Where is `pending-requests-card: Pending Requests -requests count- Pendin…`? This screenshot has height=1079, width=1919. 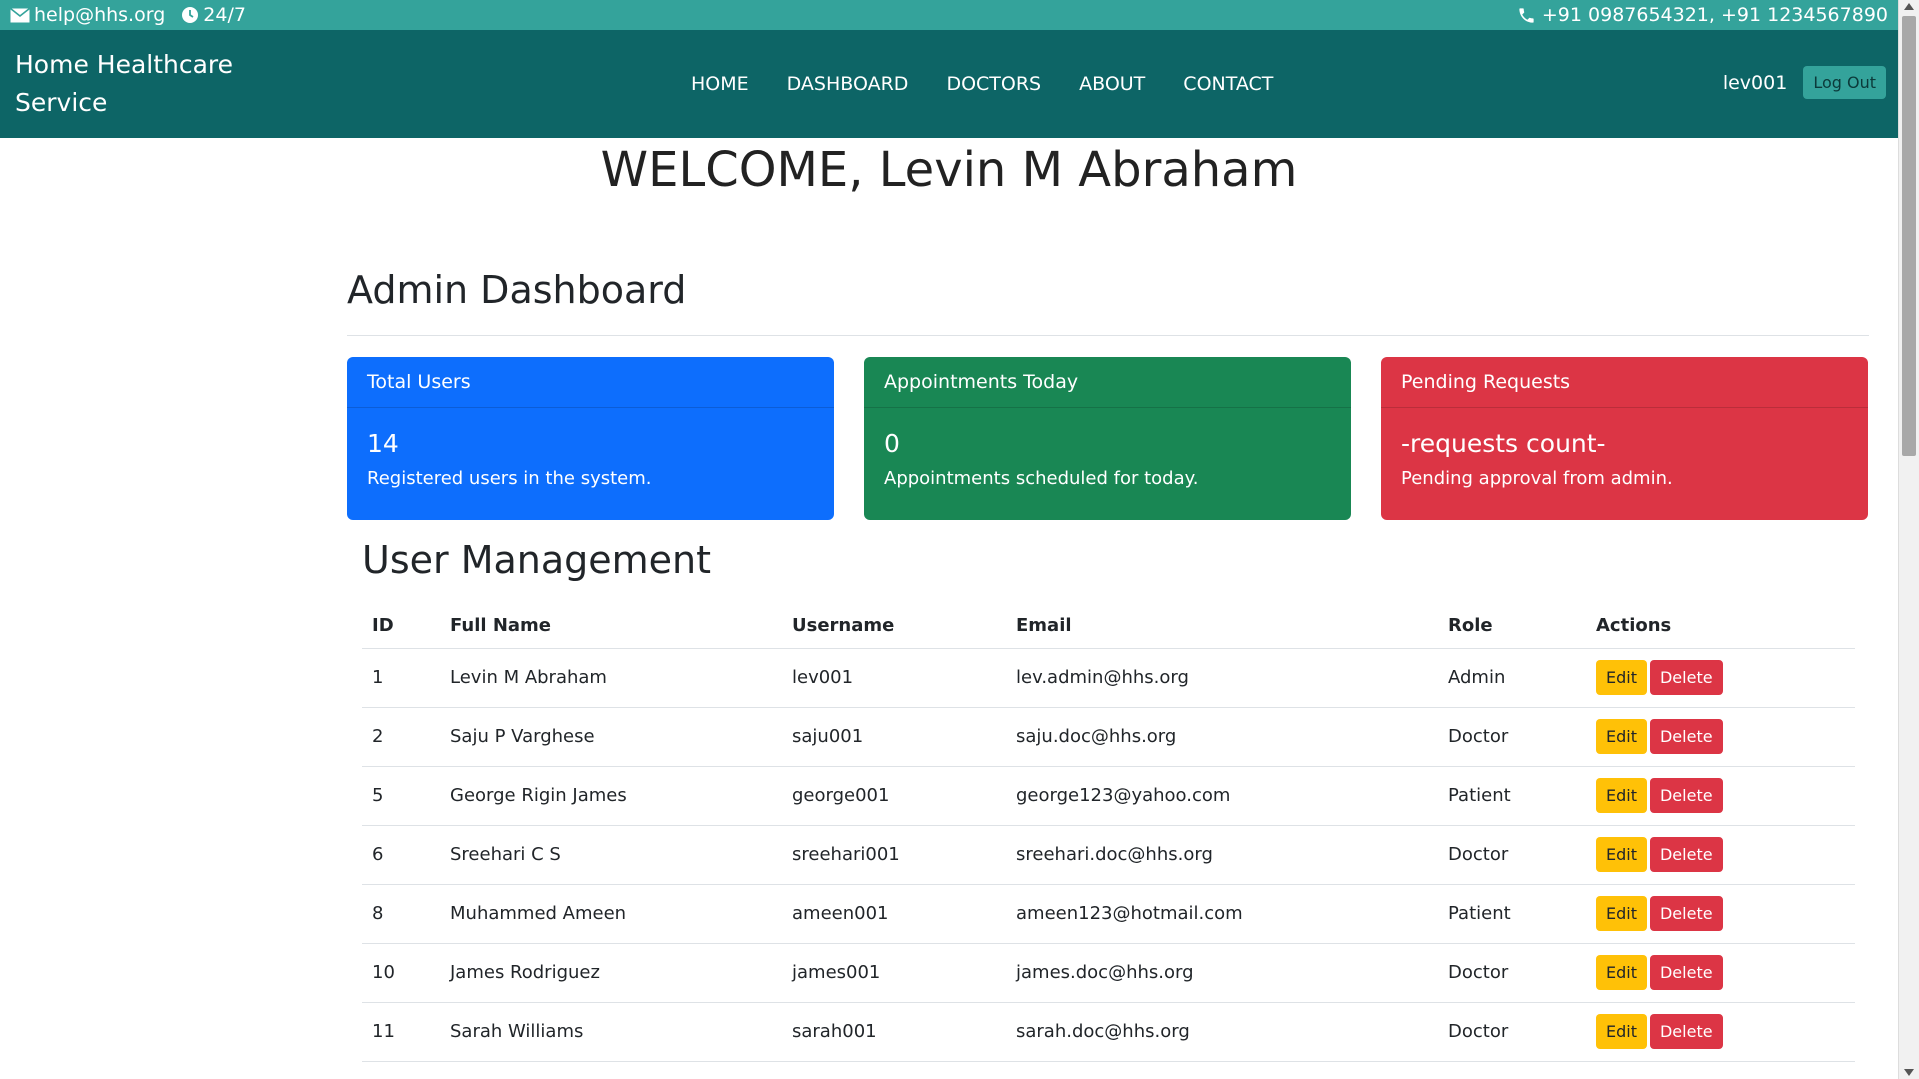
pending-requests-card: Pending Requests -requests count- Pendin… is located at coordinates (1624, 438).